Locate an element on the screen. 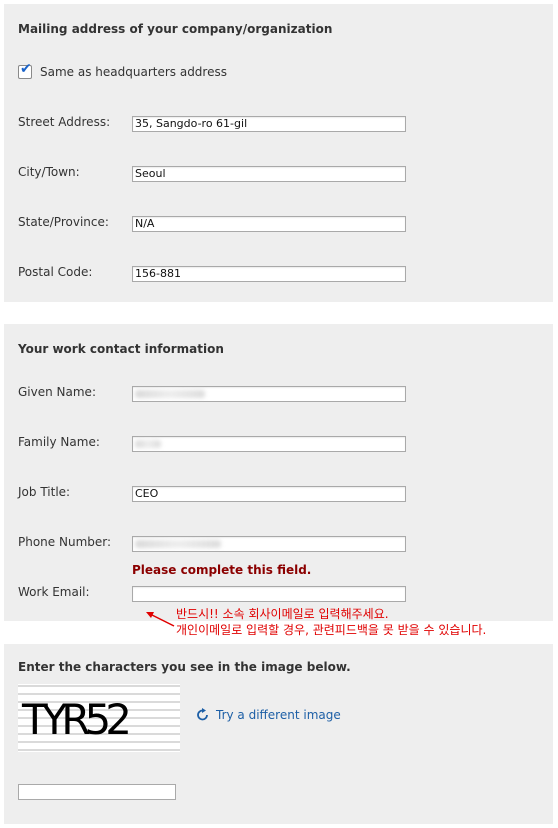 The height and width of the screenshot is (828, 558). same-as-hq-label: Same as headquarters address is located at coordinates (133, 72).